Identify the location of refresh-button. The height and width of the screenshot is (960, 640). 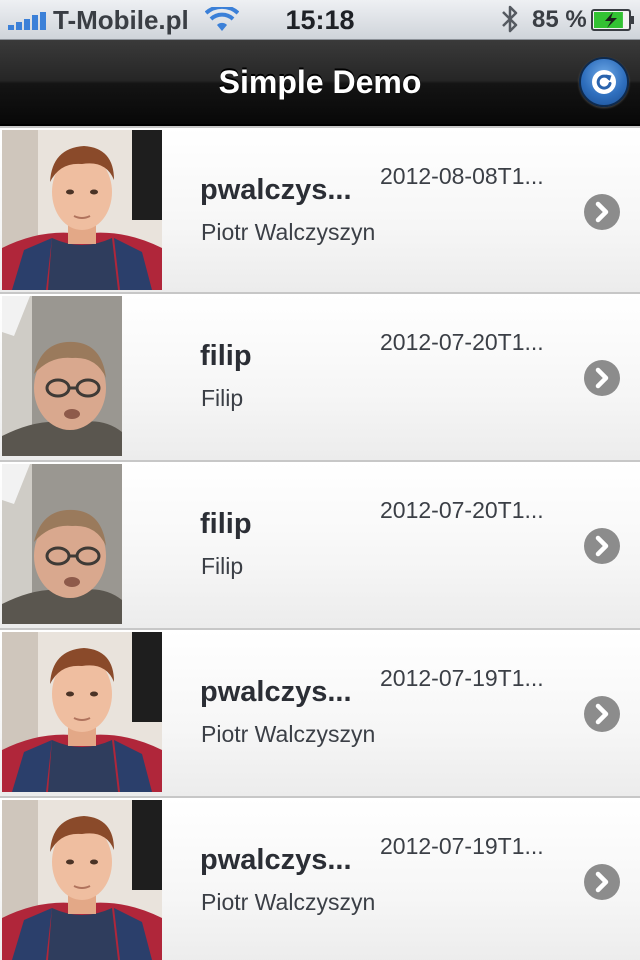
(604, 82).